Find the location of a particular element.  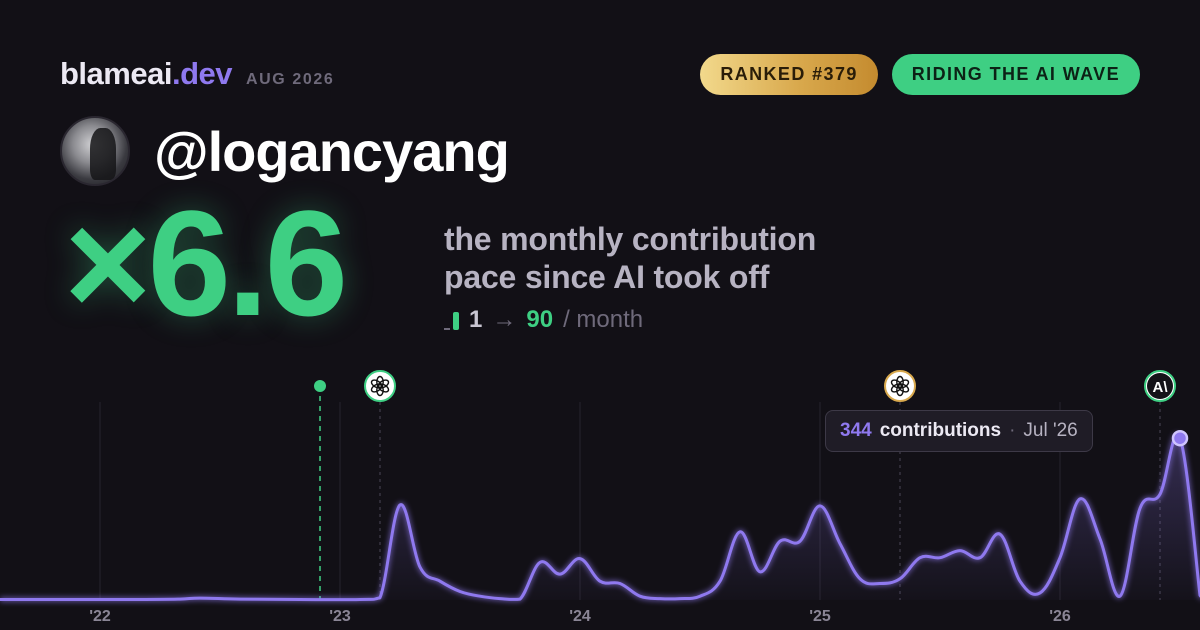

pace-to: 90 is located at coordinates (540, 319).